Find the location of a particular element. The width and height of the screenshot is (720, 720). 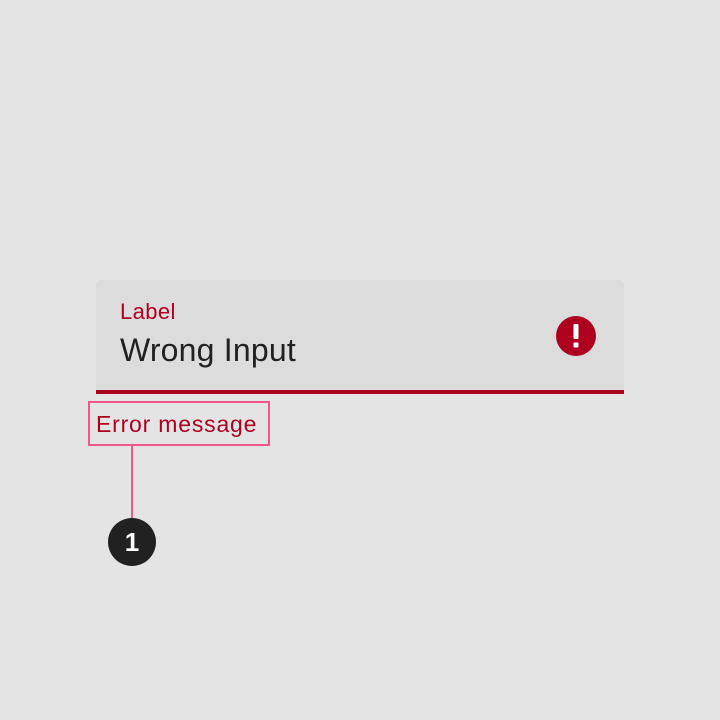

field-label: Label is located at coordinates (148, 311).